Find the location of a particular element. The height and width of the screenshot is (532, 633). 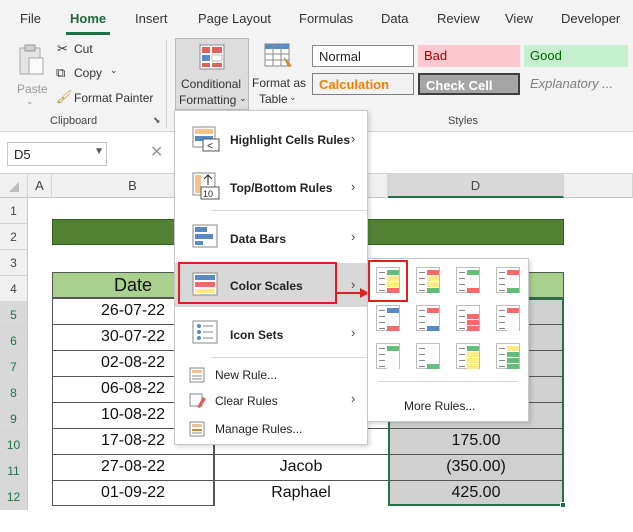

copy-button: Copy is located at coordinates (88, 73).